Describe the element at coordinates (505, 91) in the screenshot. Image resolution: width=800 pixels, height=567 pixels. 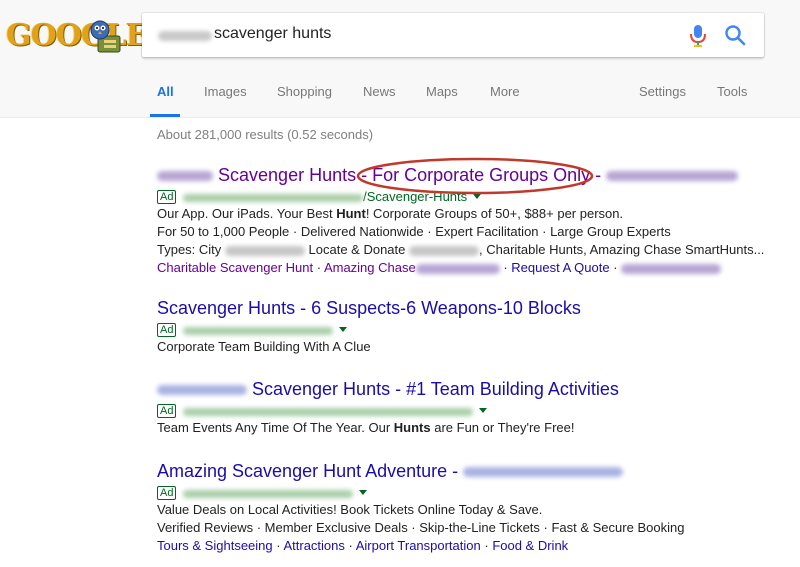
I see `tab-more: More` at that location.